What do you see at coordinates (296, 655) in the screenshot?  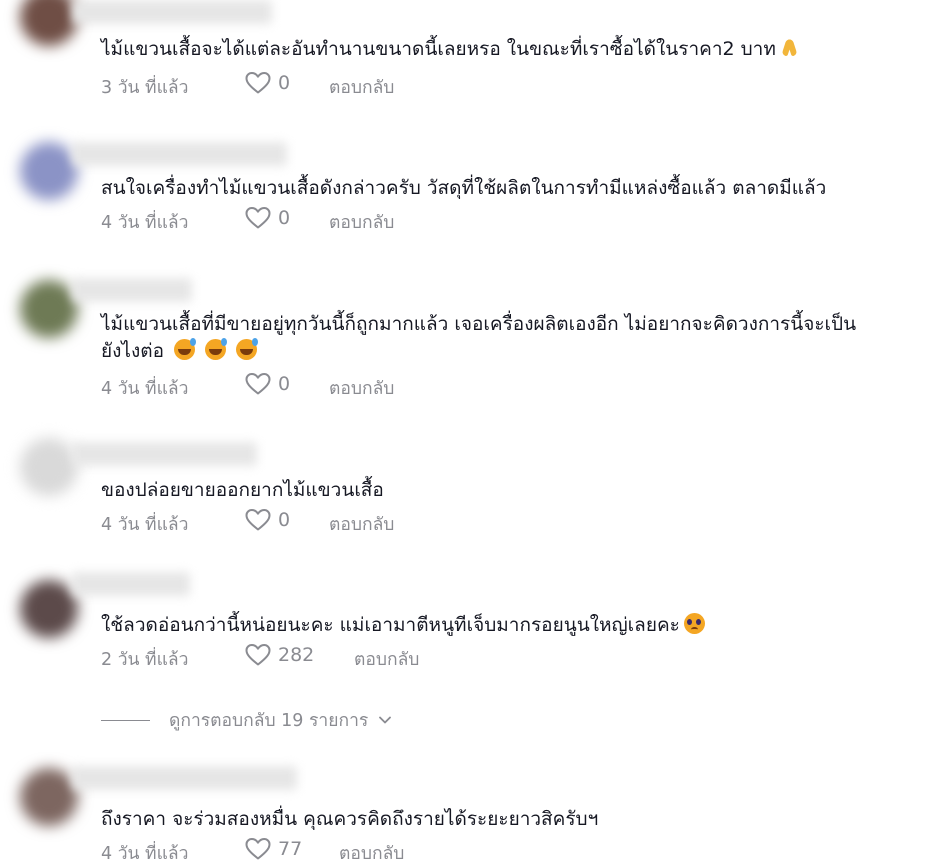 I see `like-count: 282` at bounding box center [296, 655].